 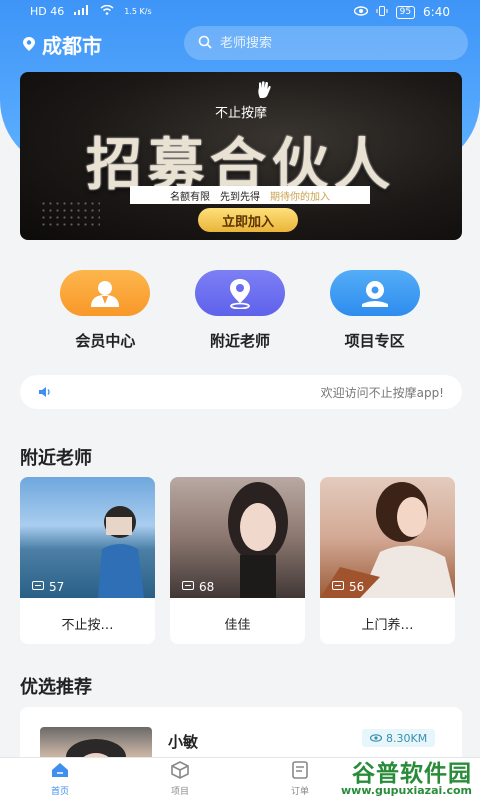 I want to click on banner-brand: 不止按摩, so click(x=240, y=113).